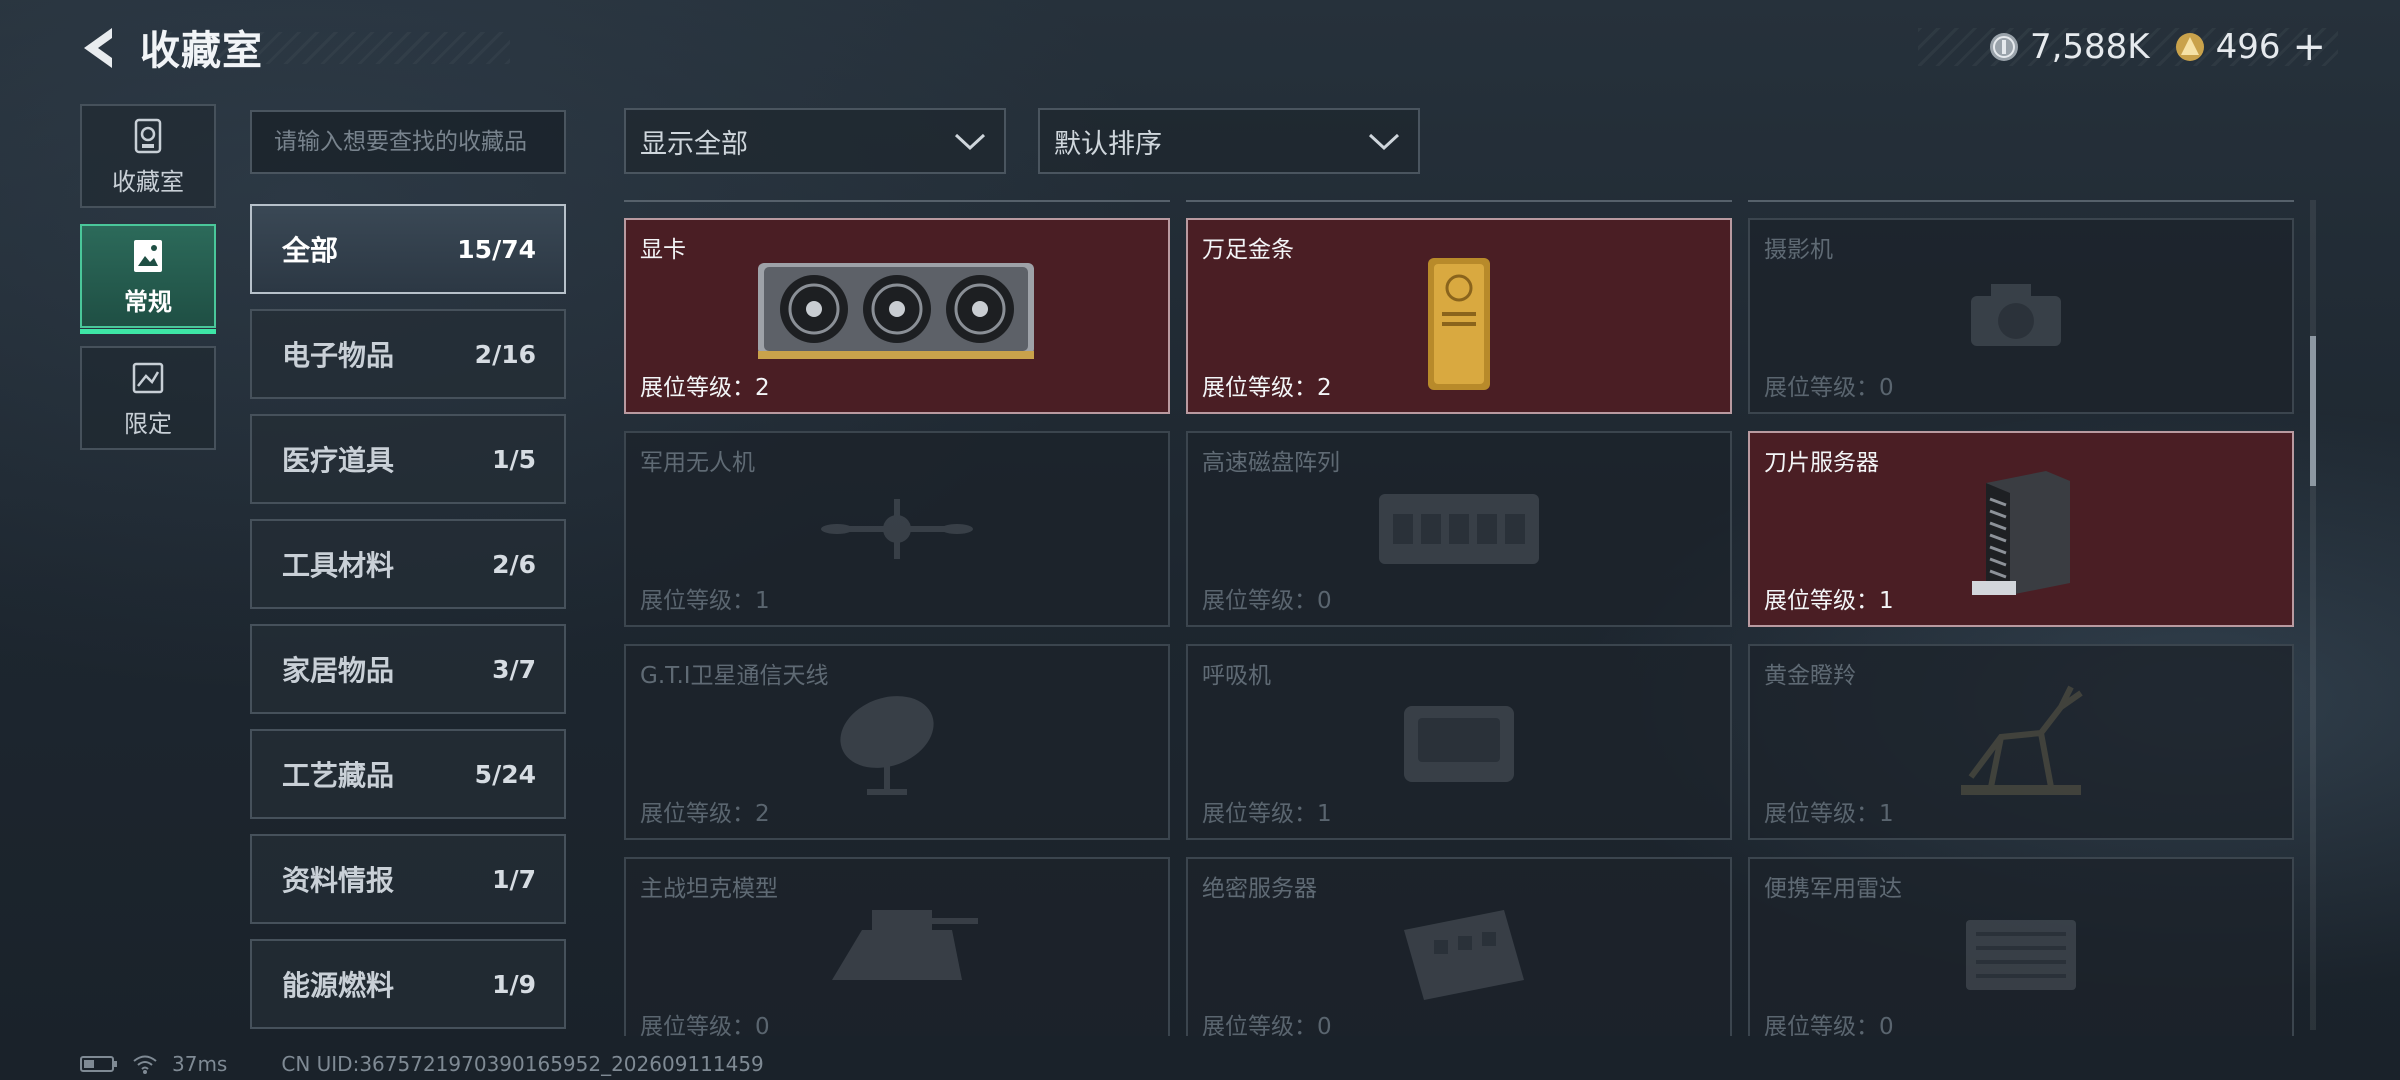 The width and height of the screenshot is (2400, 1080). Describe the element at coordinates (148, 301) in the screenshot. I see `nav-label: 常规` at that location.